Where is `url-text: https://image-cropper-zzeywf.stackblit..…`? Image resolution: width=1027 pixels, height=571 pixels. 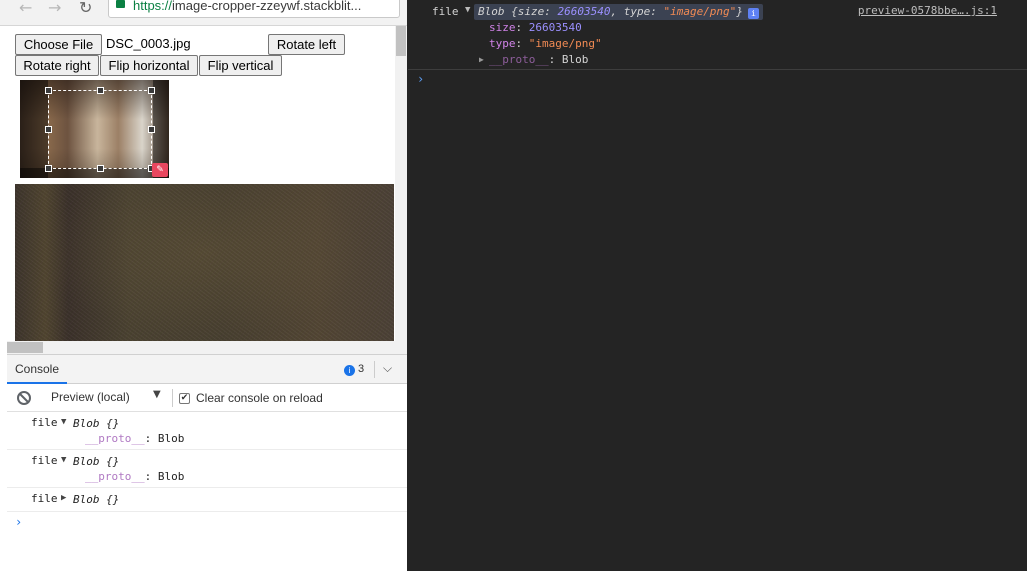 url-text: https://image-cropper-zzeywf.stackblit..… is located at coordinates (247, 6).